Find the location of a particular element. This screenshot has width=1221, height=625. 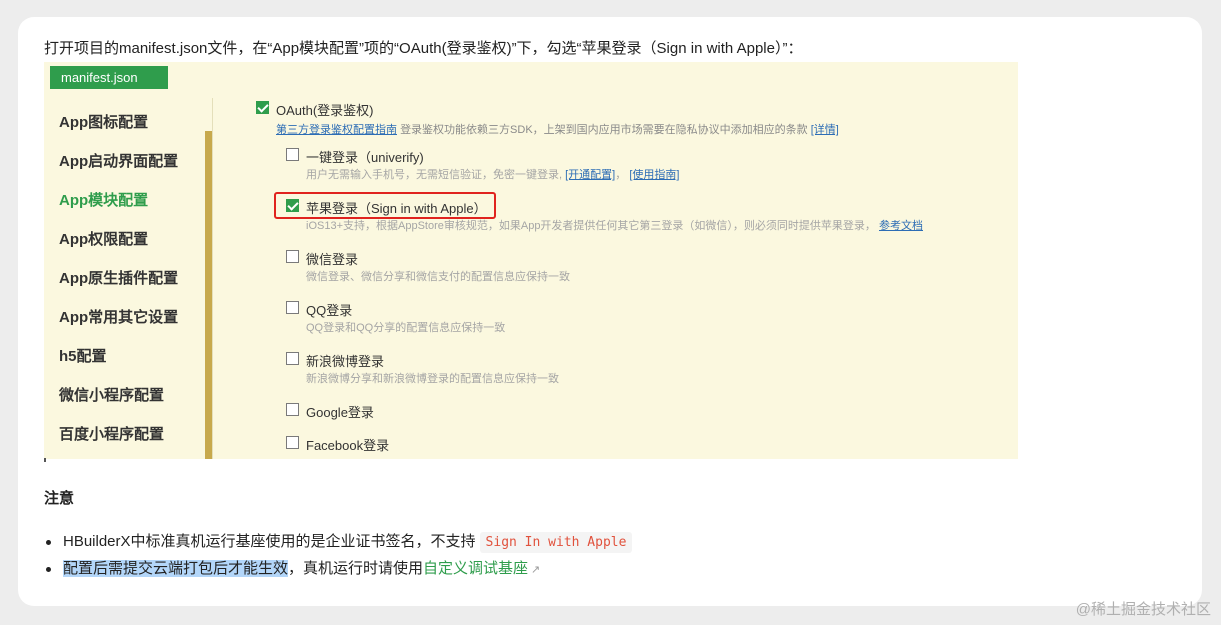

sidebar-item-app-icon: App图标配置 is located at coordinates (103, 121).